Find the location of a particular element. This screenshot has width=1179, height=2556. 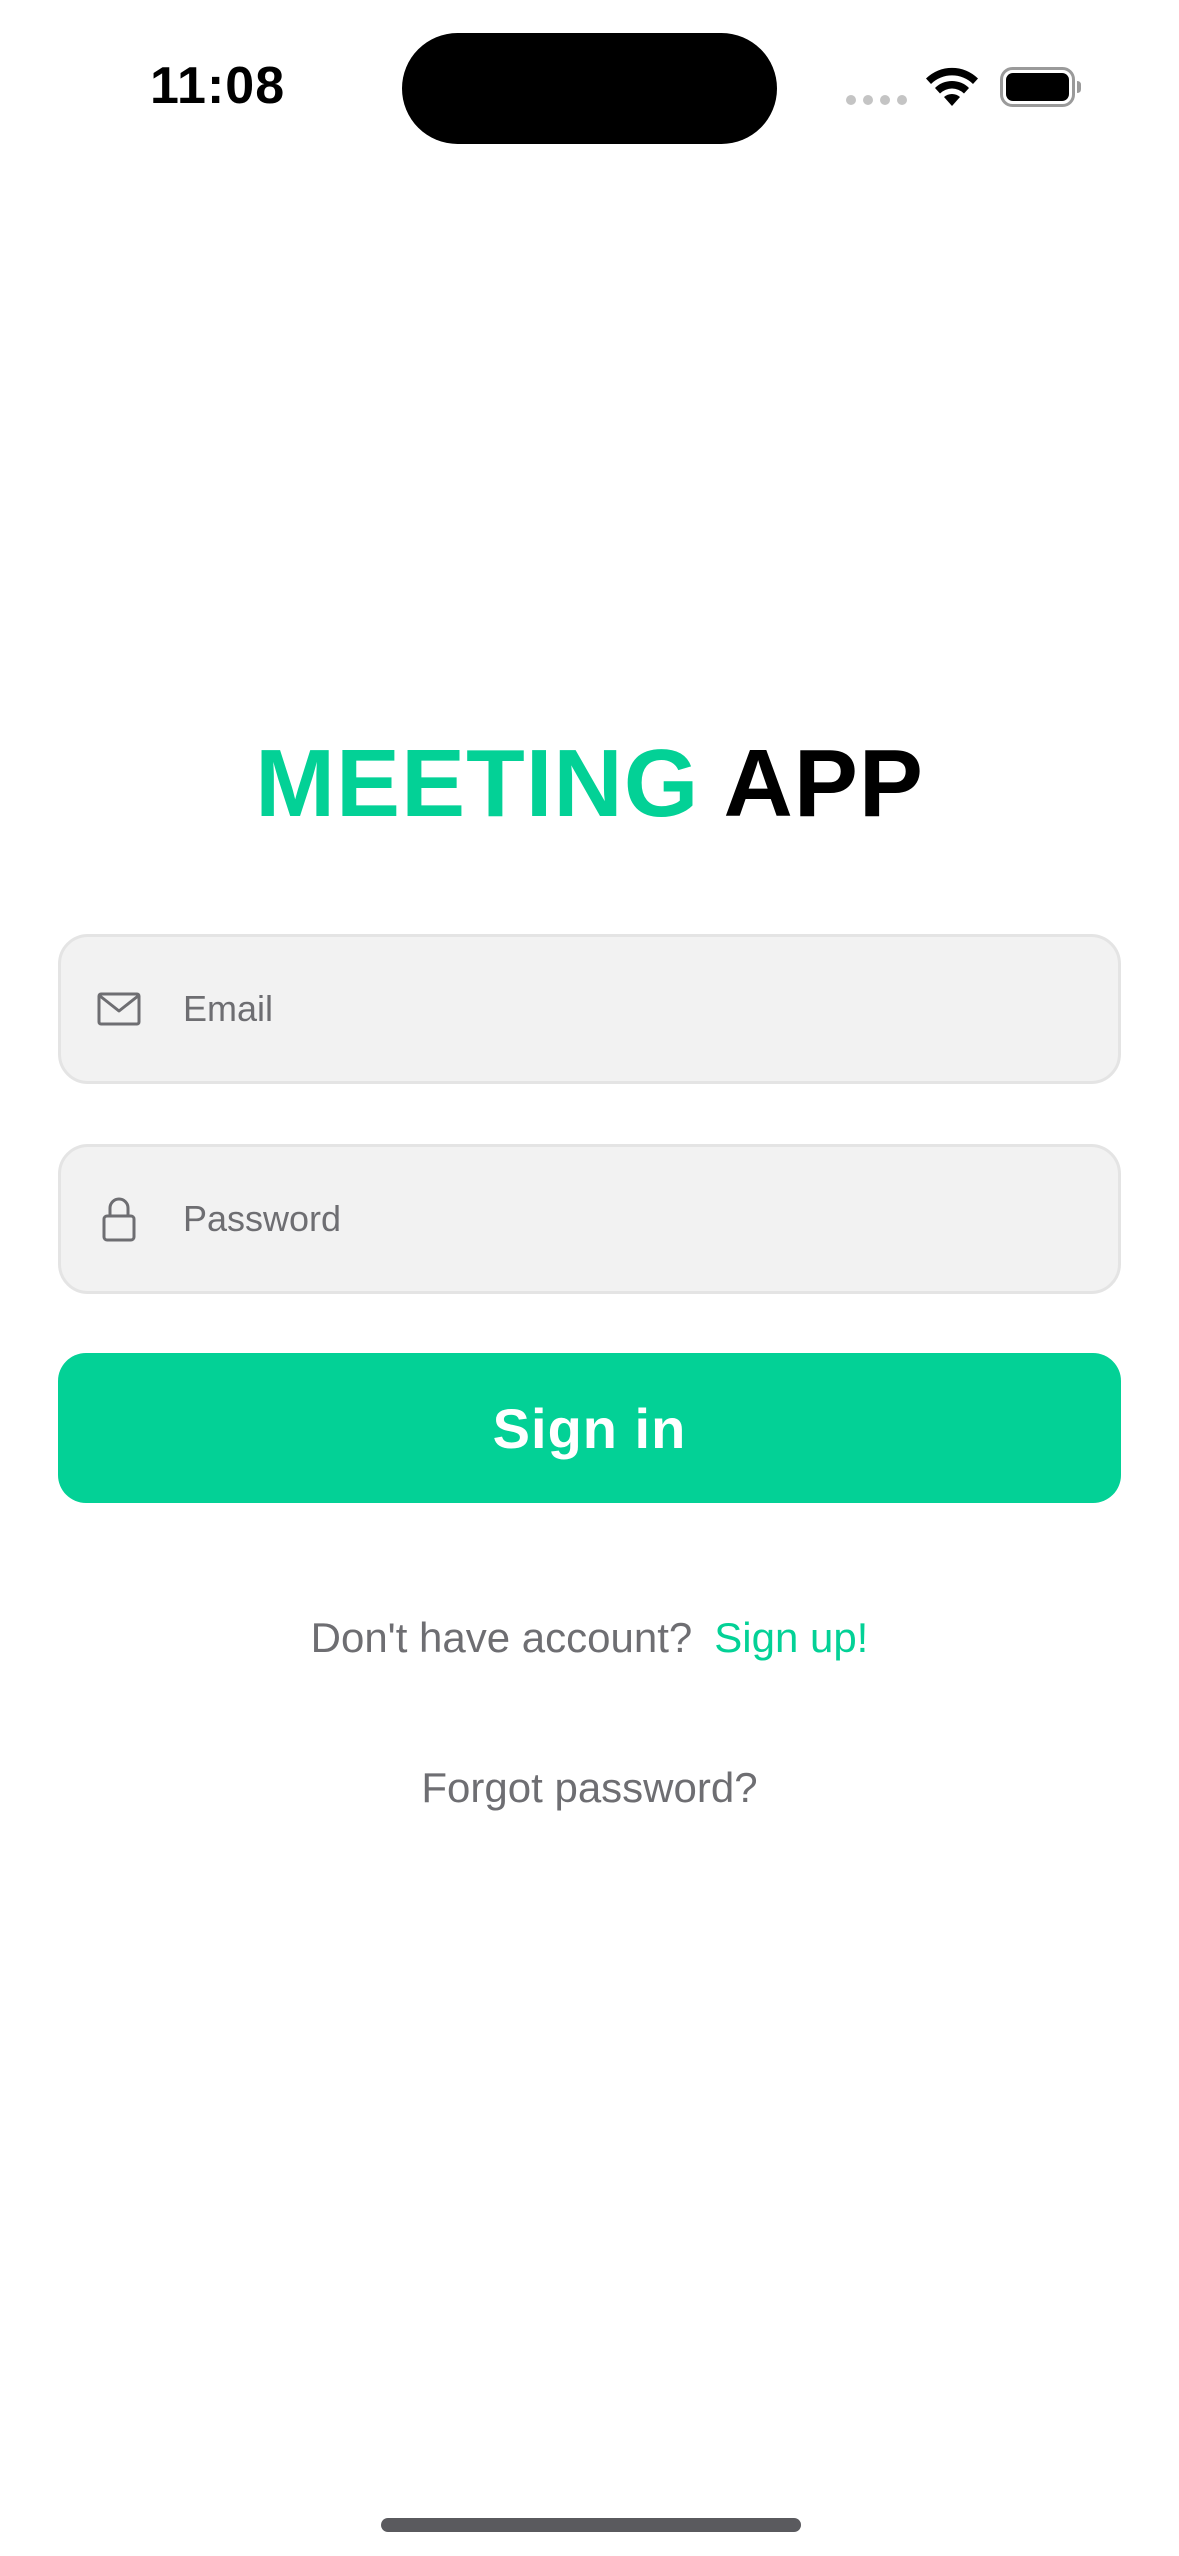

cellular-signal-icon is located at coordinates (876, 100).